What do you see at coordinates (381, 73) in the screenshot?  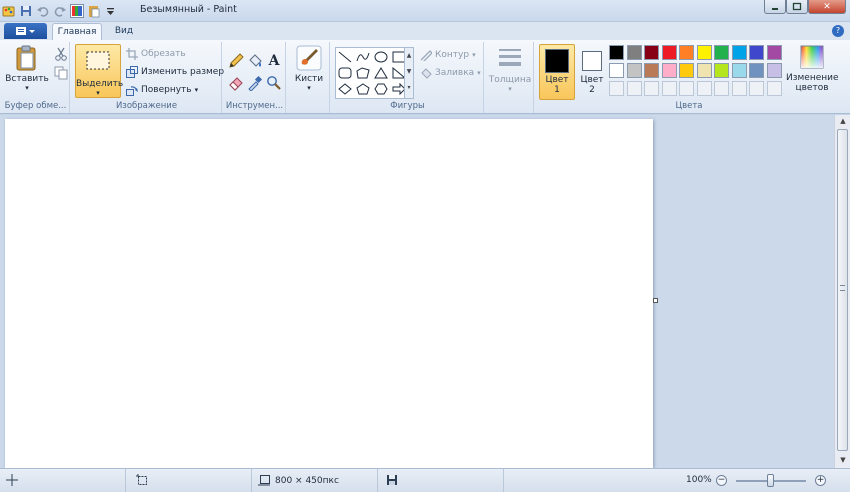 I see `triangle-shape-icon` at bounding box center [381, 73].